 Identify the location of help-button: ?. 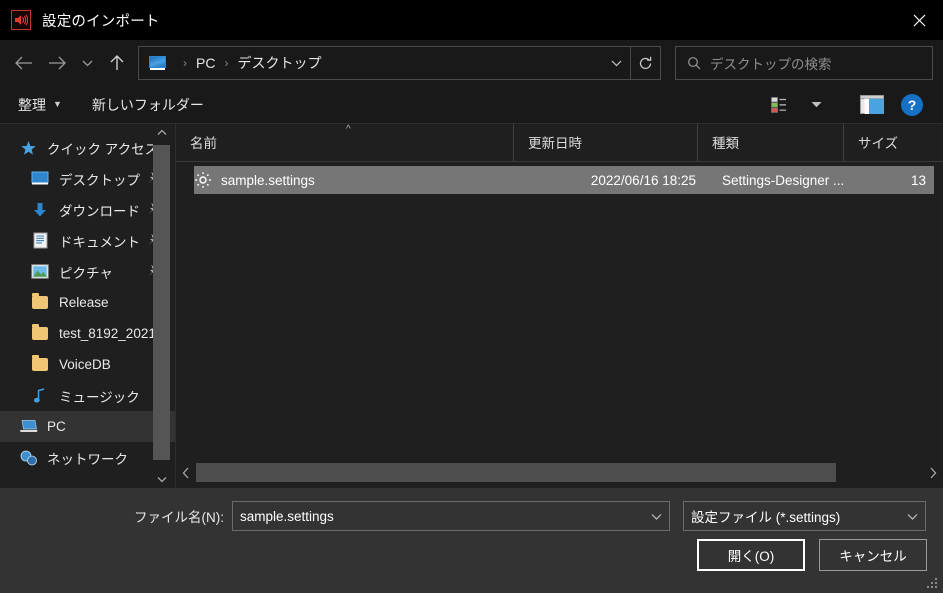
(912, 104).